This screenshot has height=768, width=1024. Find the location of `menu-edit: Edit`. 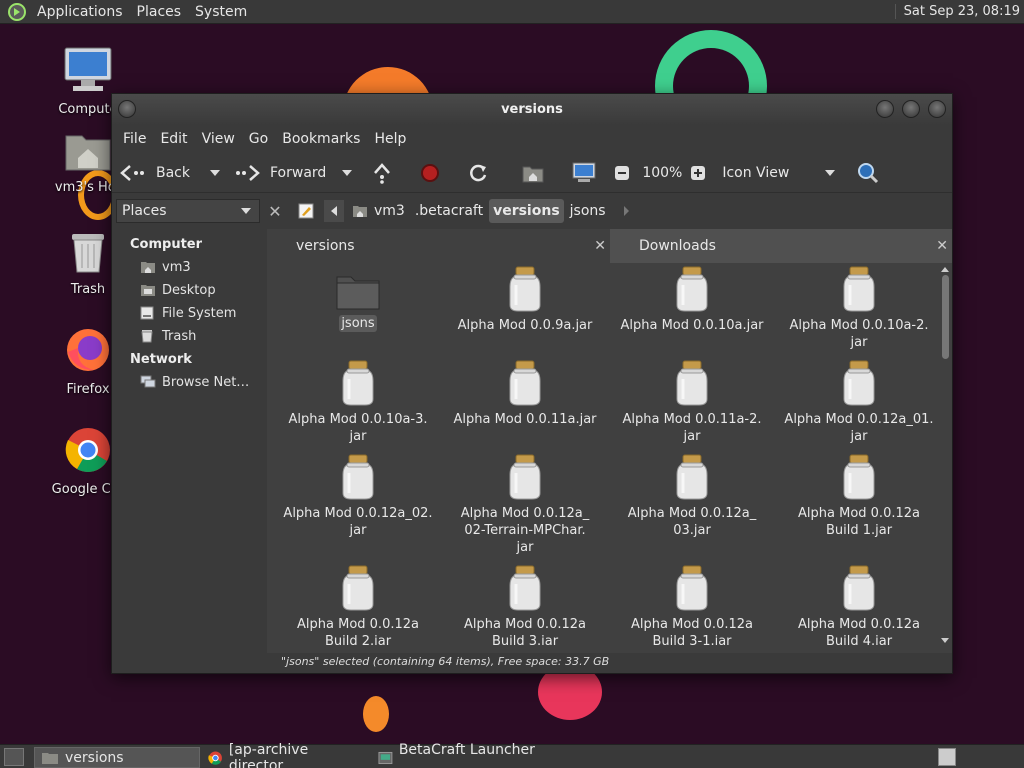

menu-edit: Edit is located at coordinates (173, 139).